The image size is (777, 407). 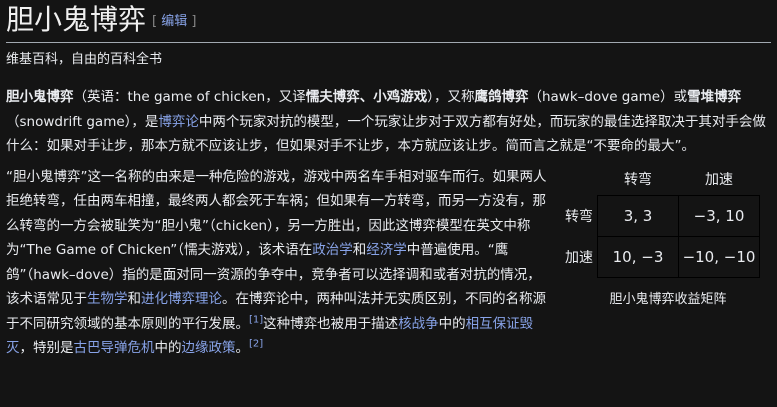 What do you see at coordinates (256, 319) in the screenshot?
I see `reference-1: [1]` at bounding box center [256, 319].